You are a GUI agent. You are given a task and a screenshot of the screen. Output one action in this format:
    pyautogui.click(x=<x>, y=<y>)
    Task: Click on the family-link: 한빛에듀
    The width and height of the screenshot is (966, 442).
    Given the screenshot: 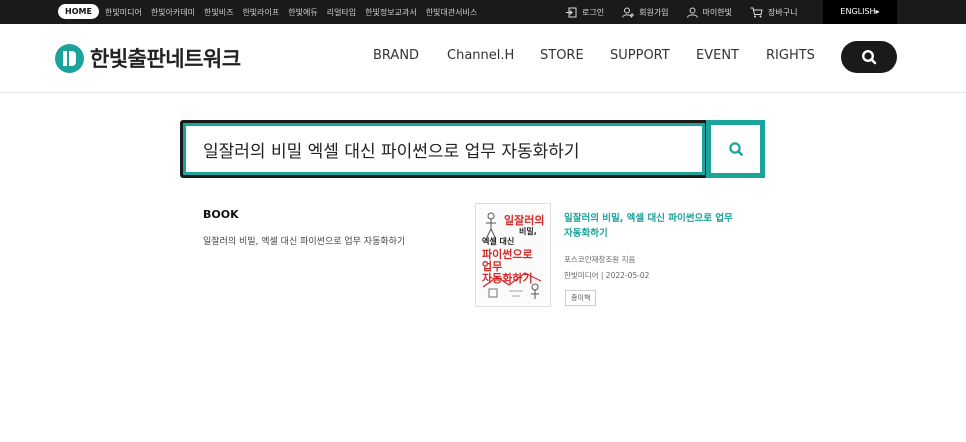 What is the action you would take?
    pyautogui.click(x=302, y=12)
    